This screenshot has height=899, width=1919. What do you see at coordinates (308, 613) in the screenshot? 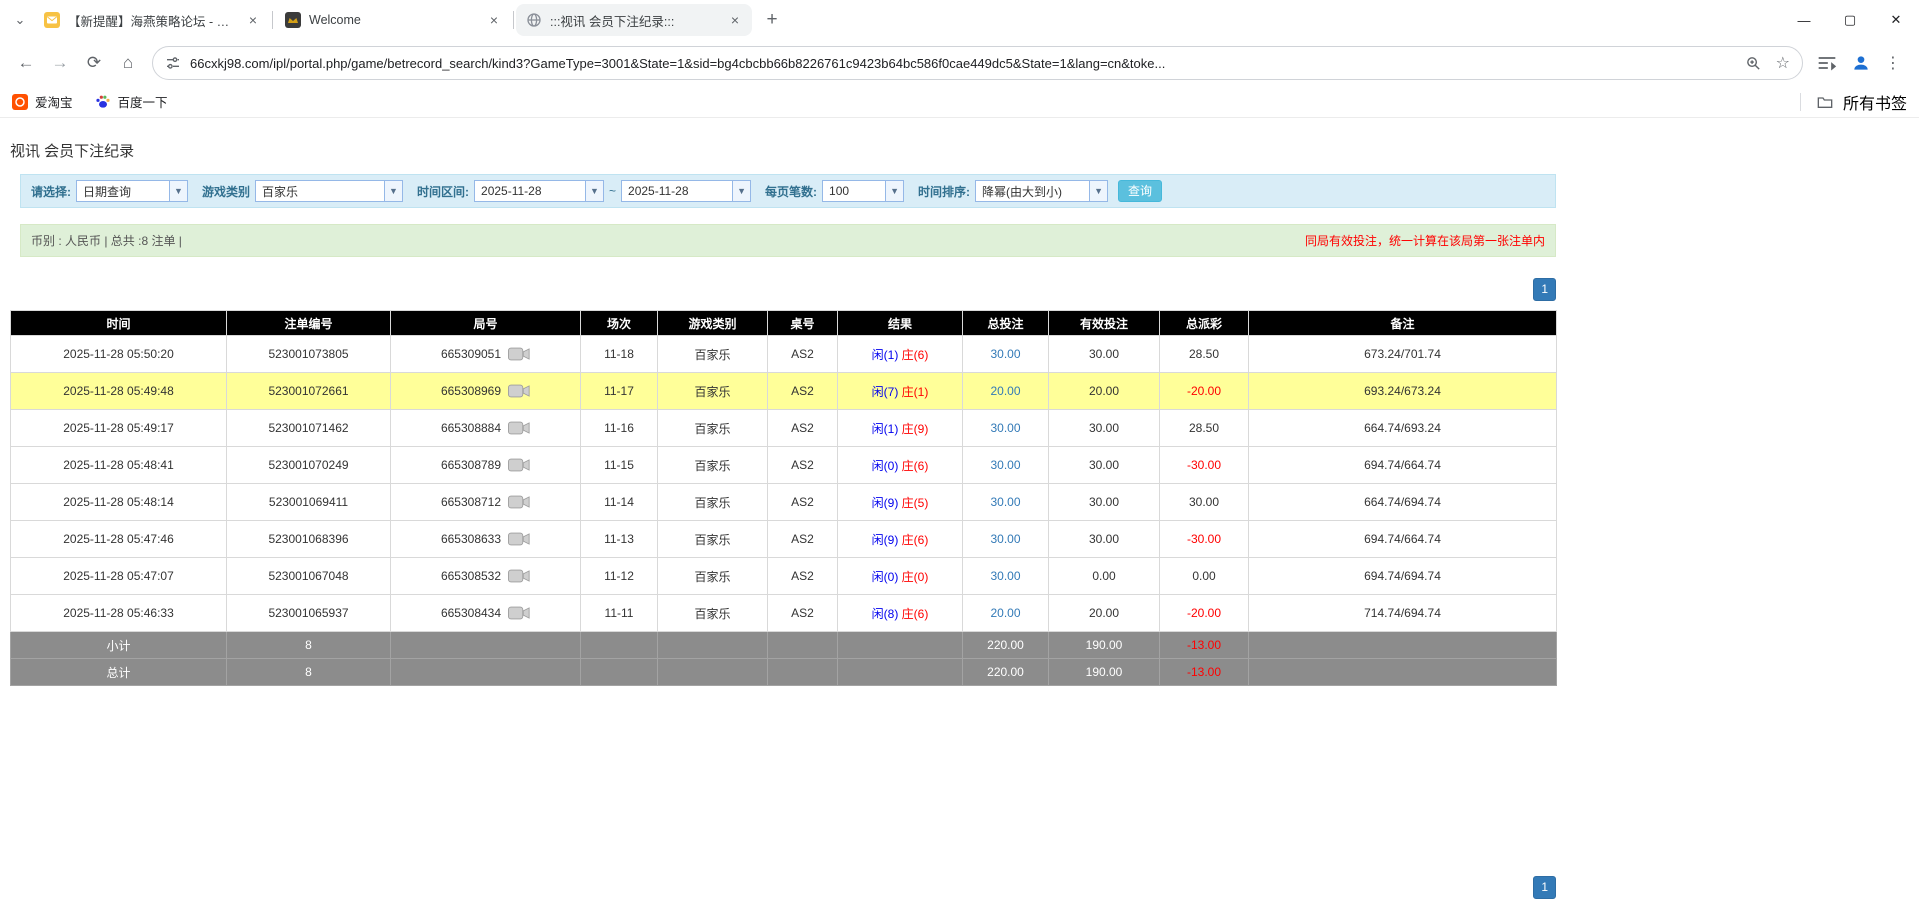
I see `cell-bet-id: 523001065937` at bounding box center [308, 613].